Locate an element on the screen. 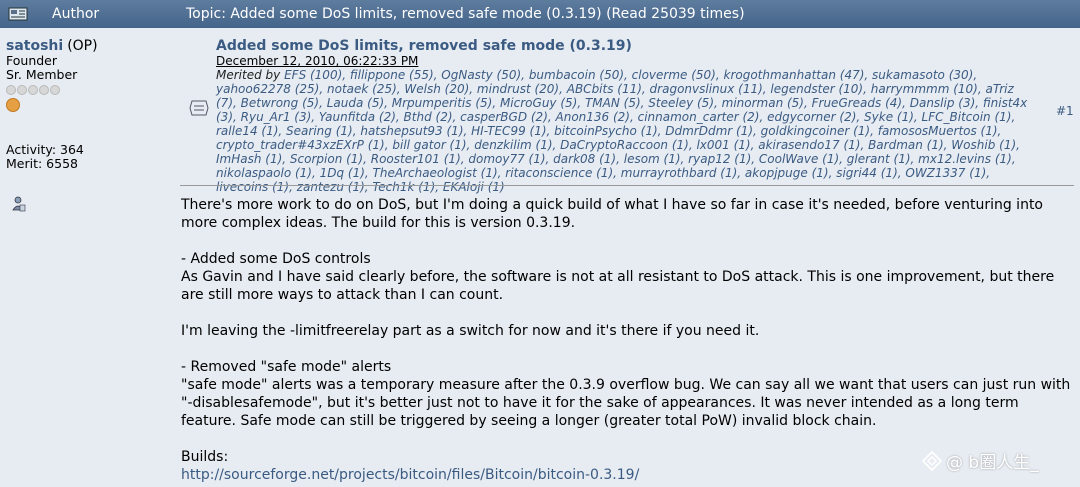 The image size is (1080, 487). poster-username: satoshi is located at coordinates (34, 46).